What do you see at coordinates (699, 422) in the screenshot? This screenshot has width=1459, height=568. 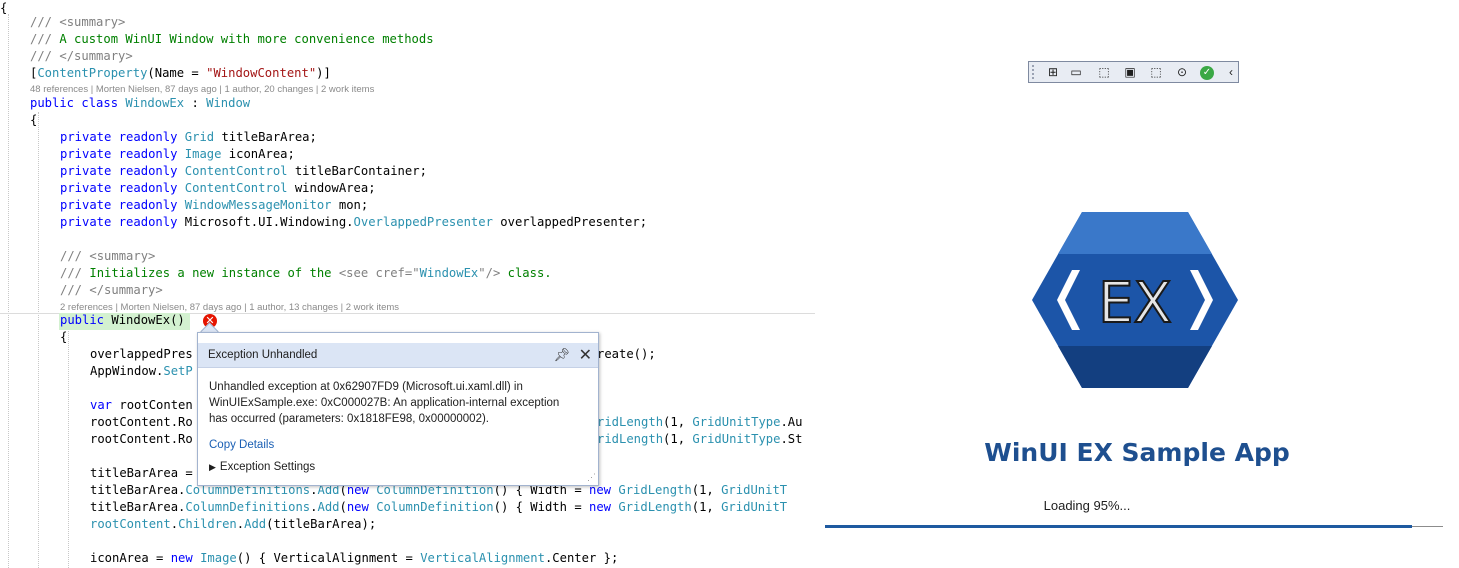 I see `code-line-fragment: ridLength(1, GridUnitType.Au` at bounding box center [699, 422].